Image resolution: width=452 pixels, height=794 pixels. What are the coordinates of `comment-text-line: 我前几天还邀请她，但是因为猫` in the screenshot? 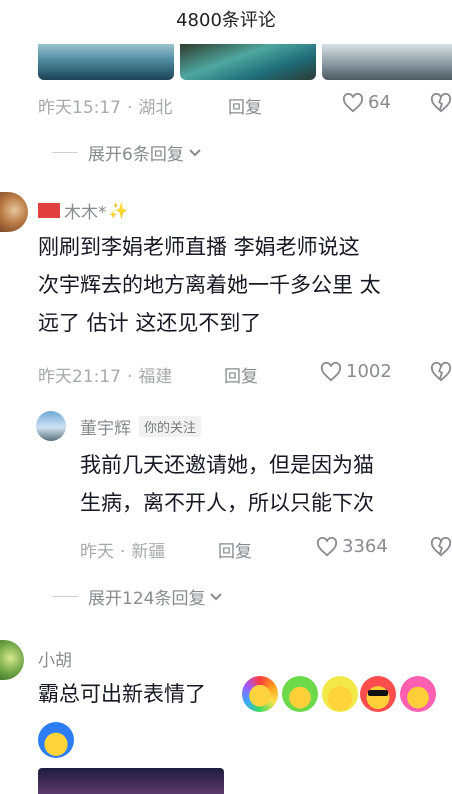 It's located at (227, 465).